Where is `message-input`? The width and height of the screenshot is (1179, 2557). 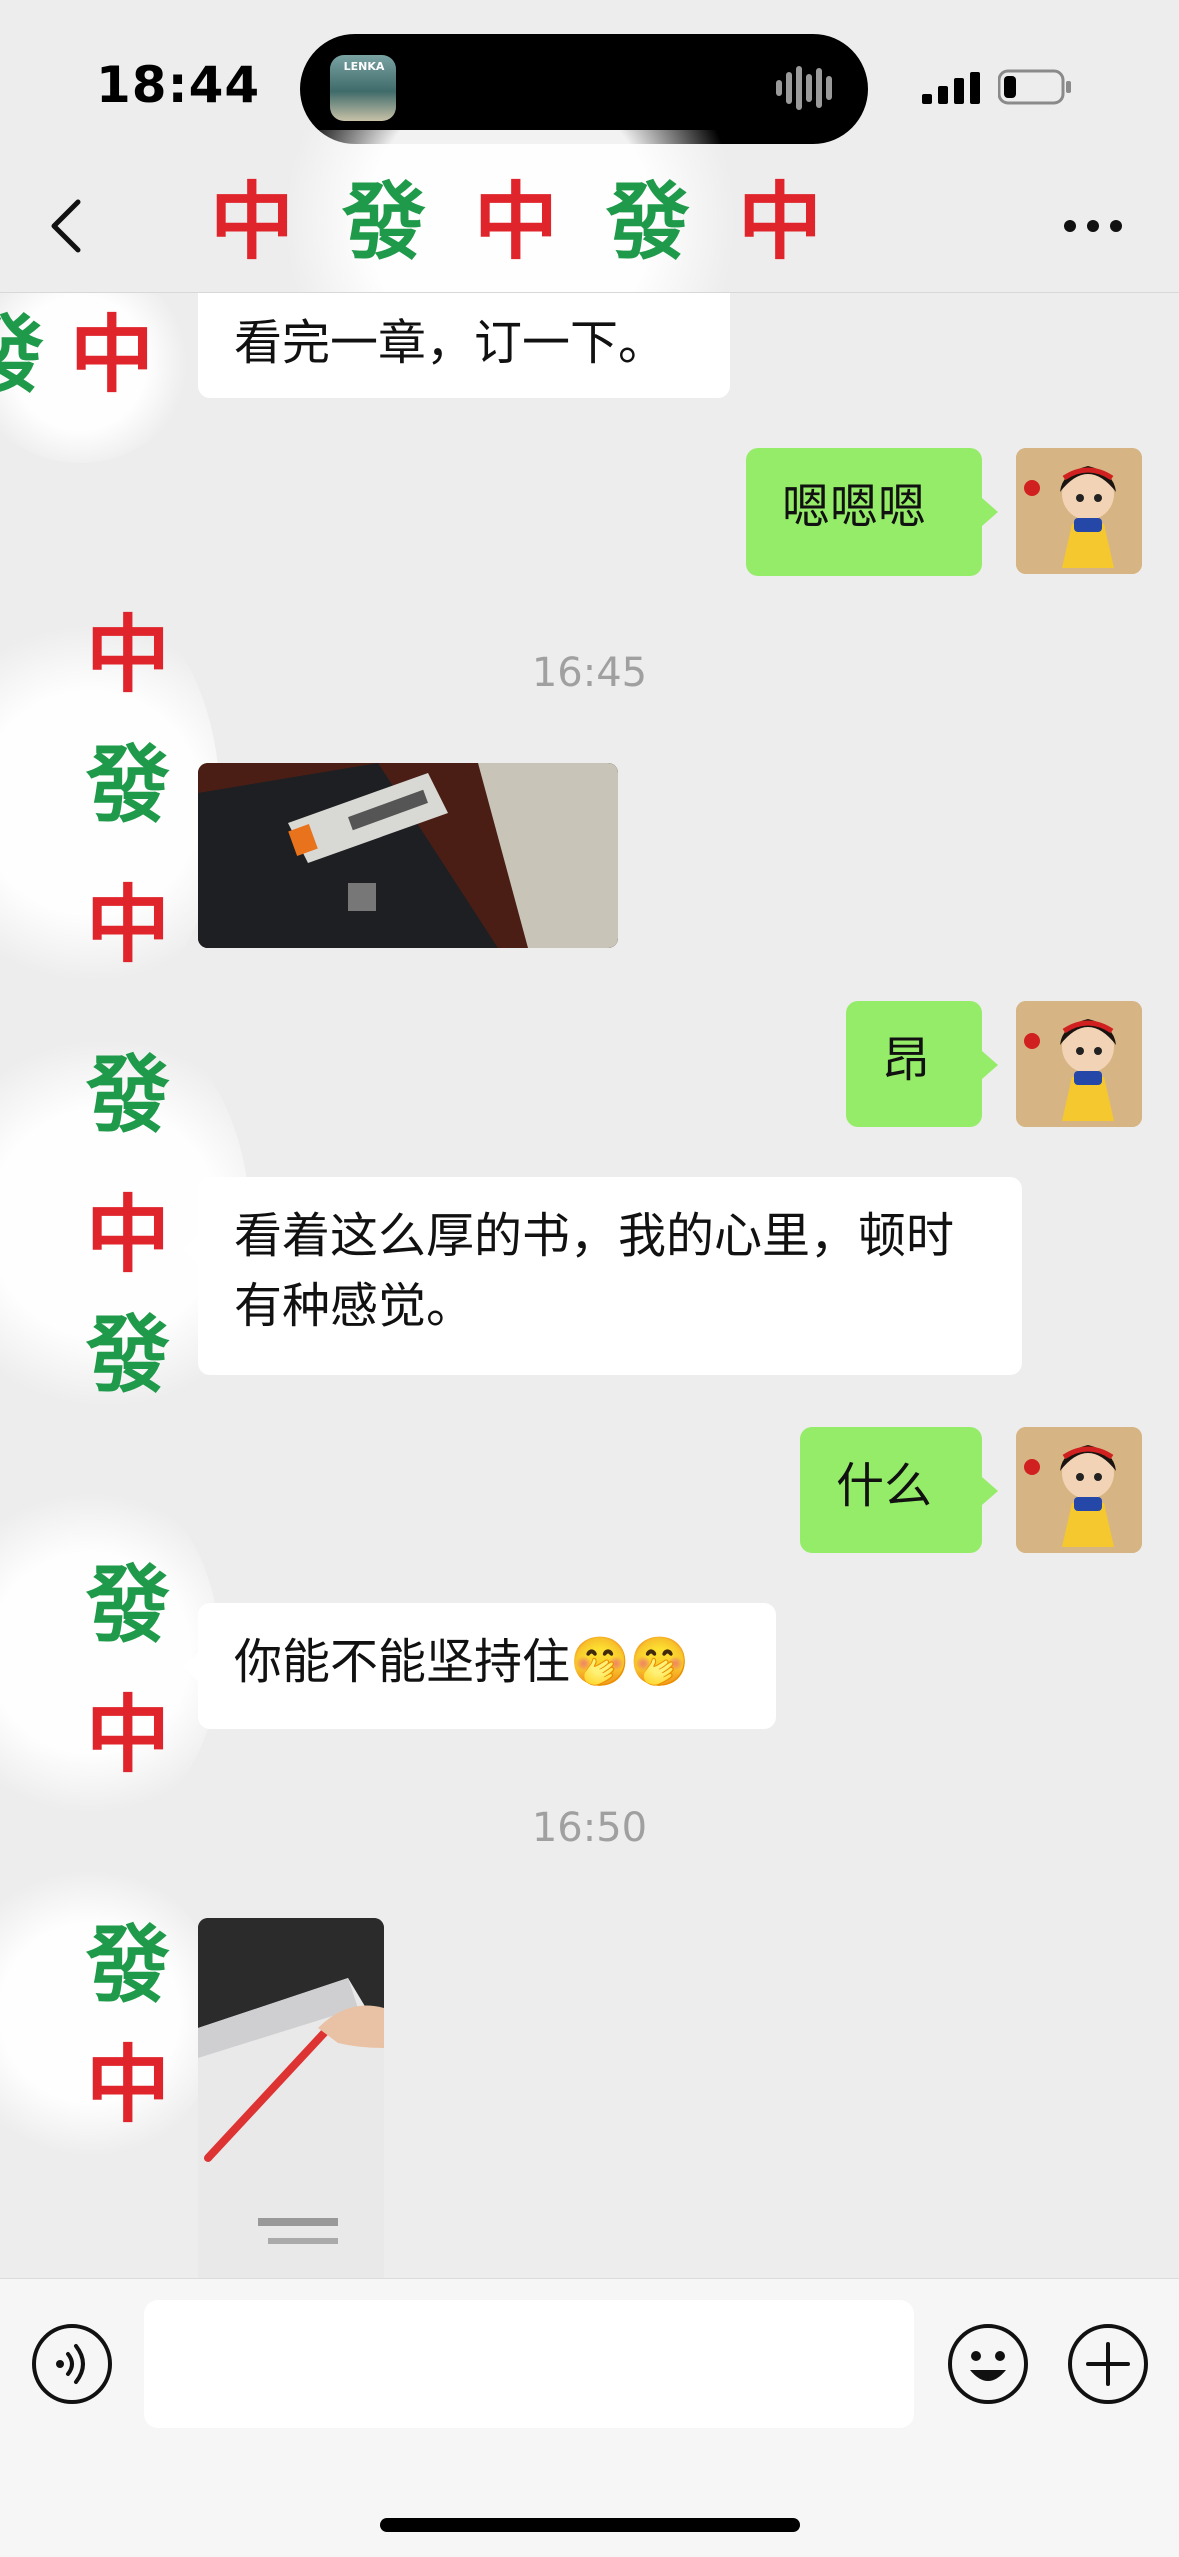
message-input is located at coordinates (529, 2364).